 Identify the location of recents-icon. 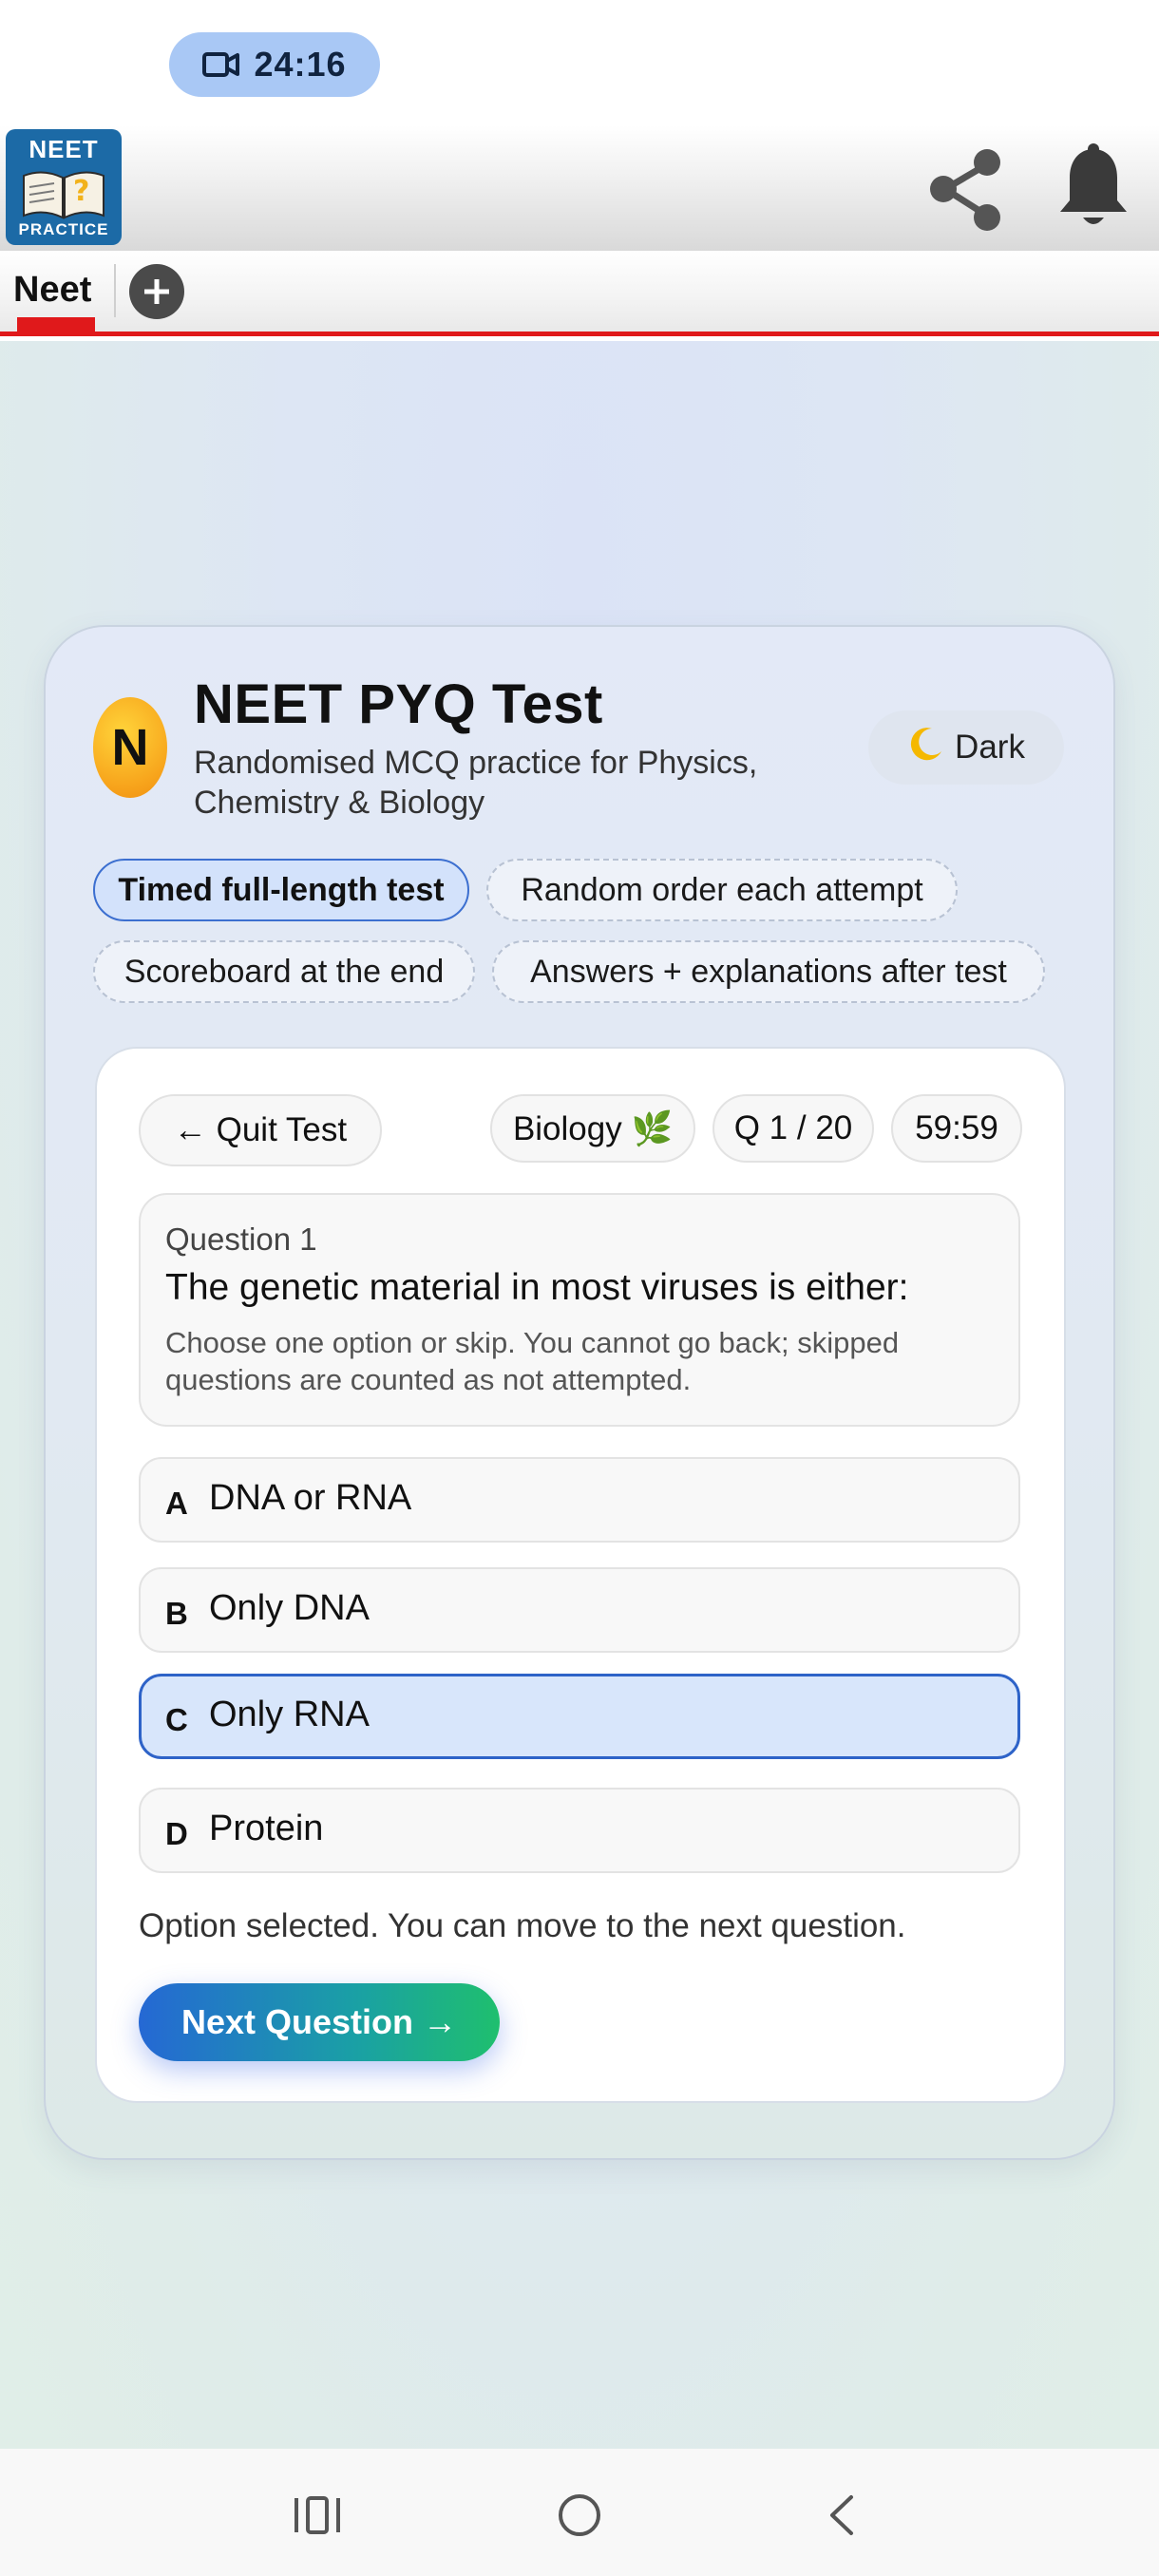
(317, 2515).